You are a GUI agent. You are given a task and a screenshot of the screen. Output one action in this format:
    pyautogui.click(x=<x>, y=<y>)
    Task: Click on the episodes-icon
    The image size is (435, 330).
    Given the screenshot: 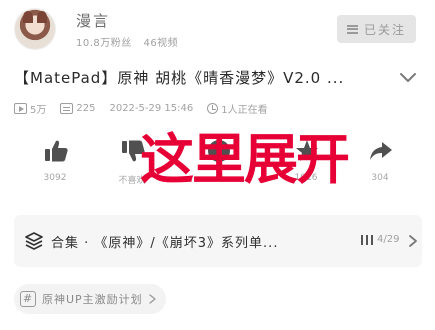 What is the action you would take?
    pyautogui.click(x=367, y=239)
    